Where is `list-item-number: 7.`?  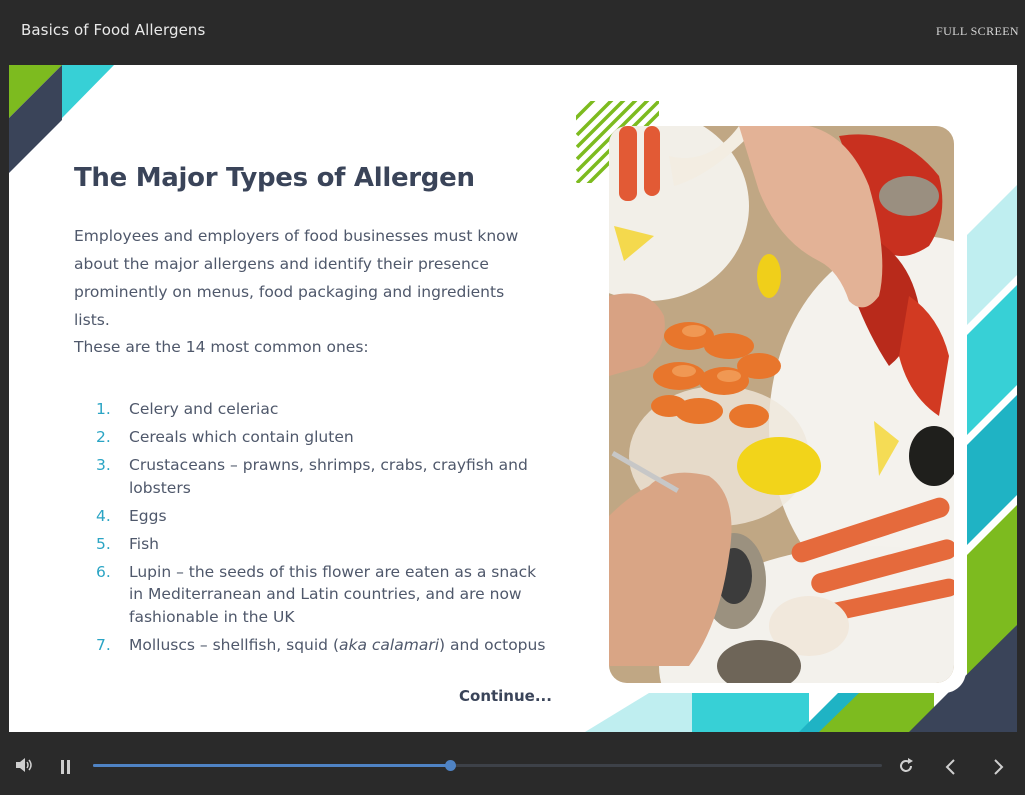
list-item-number: 7. is located at coordinates (103, 644).